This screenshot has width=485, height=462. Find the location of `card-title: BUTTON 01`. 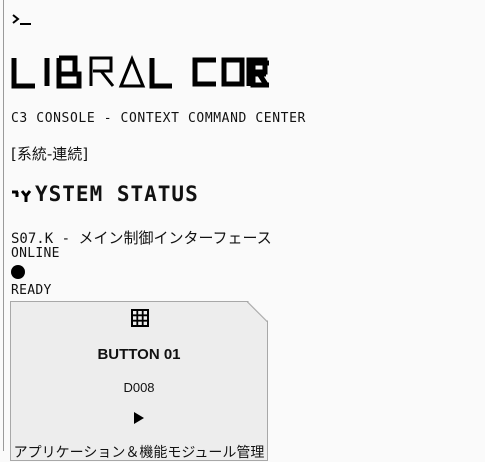

card-title: BUTTON 01 is located at coordinates (139, 354).